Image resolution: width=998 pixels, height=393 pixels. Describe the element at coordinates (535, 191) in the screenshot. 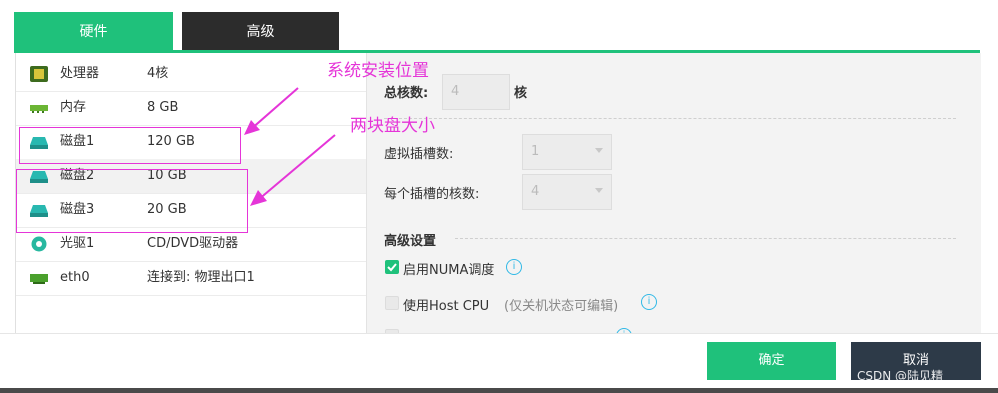

I see `cores-per-socket-value: 4` at that location.